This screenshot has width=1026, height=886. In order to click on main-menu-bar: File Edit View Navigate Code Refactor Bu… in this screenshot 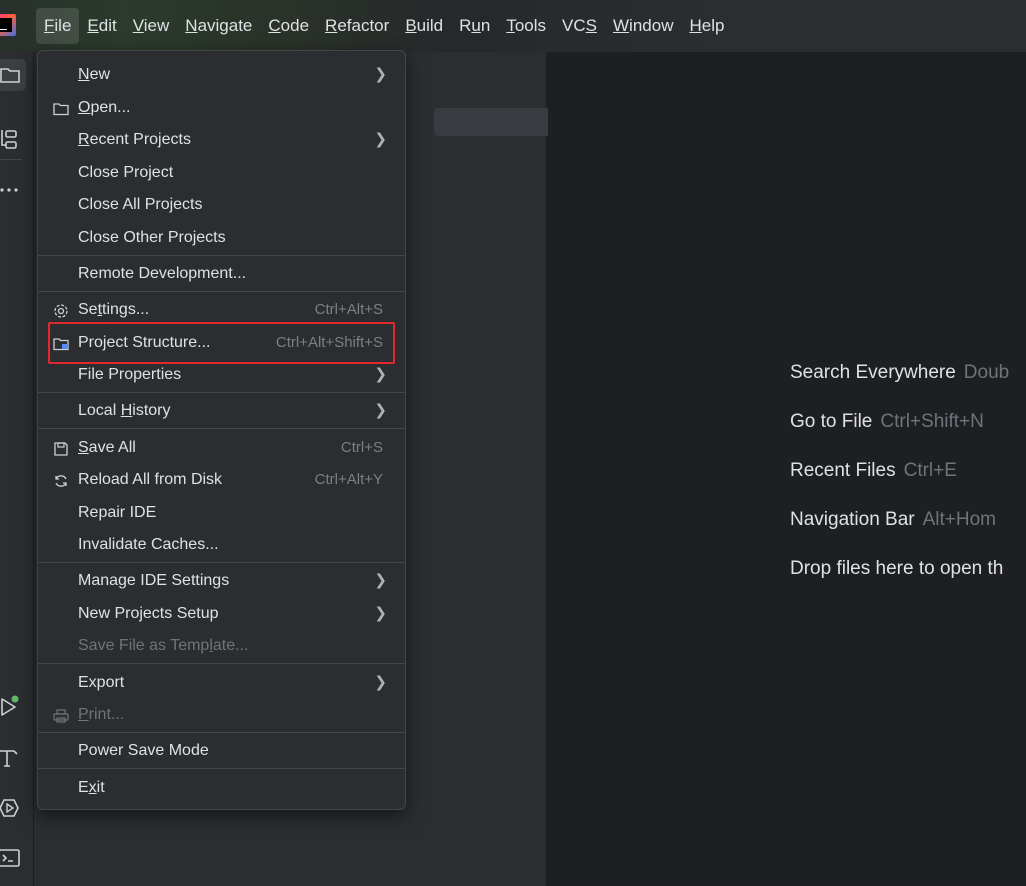, I will do `click(384, 26)`.